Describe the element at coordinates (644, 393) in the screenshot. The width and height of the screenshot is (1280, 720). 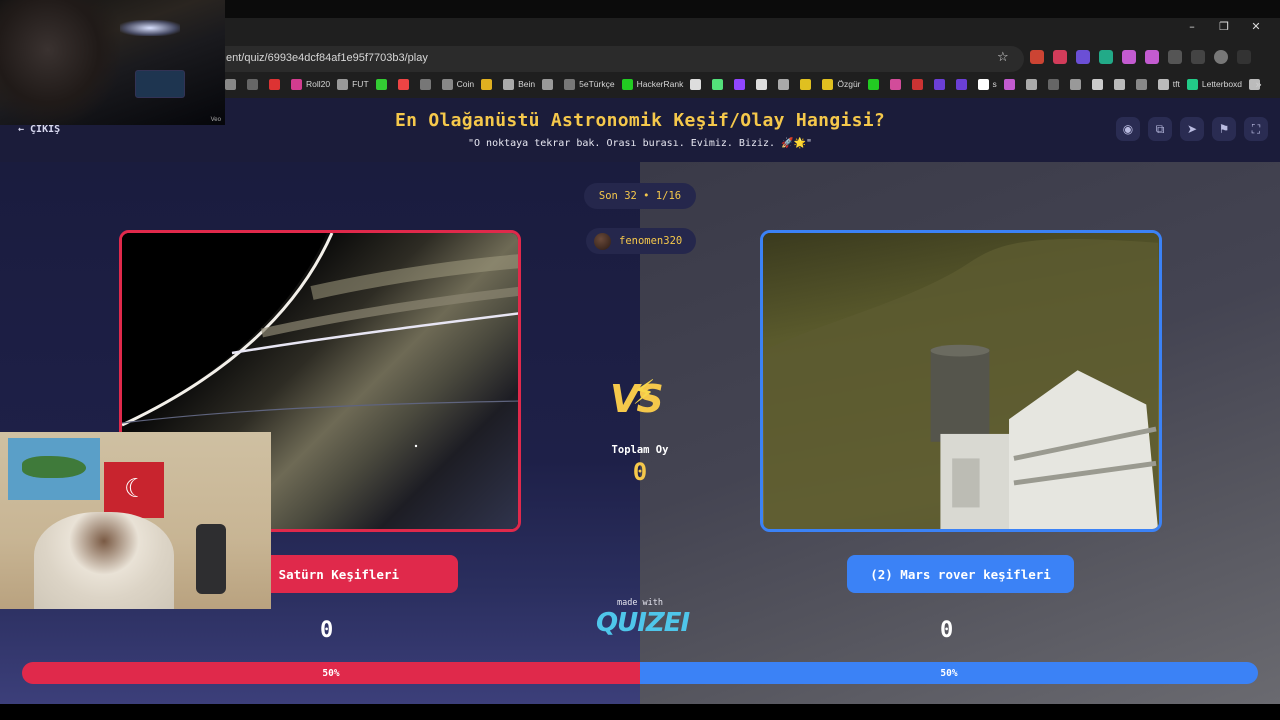
I see `lightning-icon: ⚡` at that location.